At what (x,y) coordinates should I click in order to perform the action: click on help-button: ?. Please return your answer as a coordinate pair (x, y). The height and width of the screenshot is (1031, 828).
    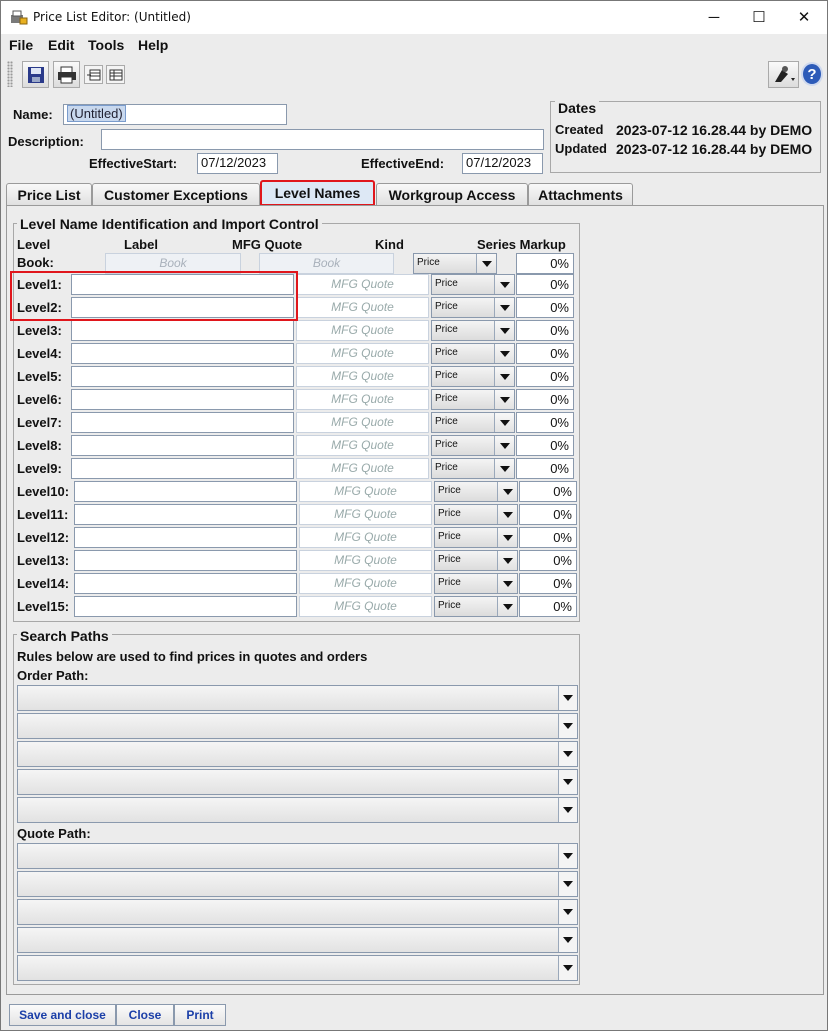
    Looking at the image, I should click on (812, 74).